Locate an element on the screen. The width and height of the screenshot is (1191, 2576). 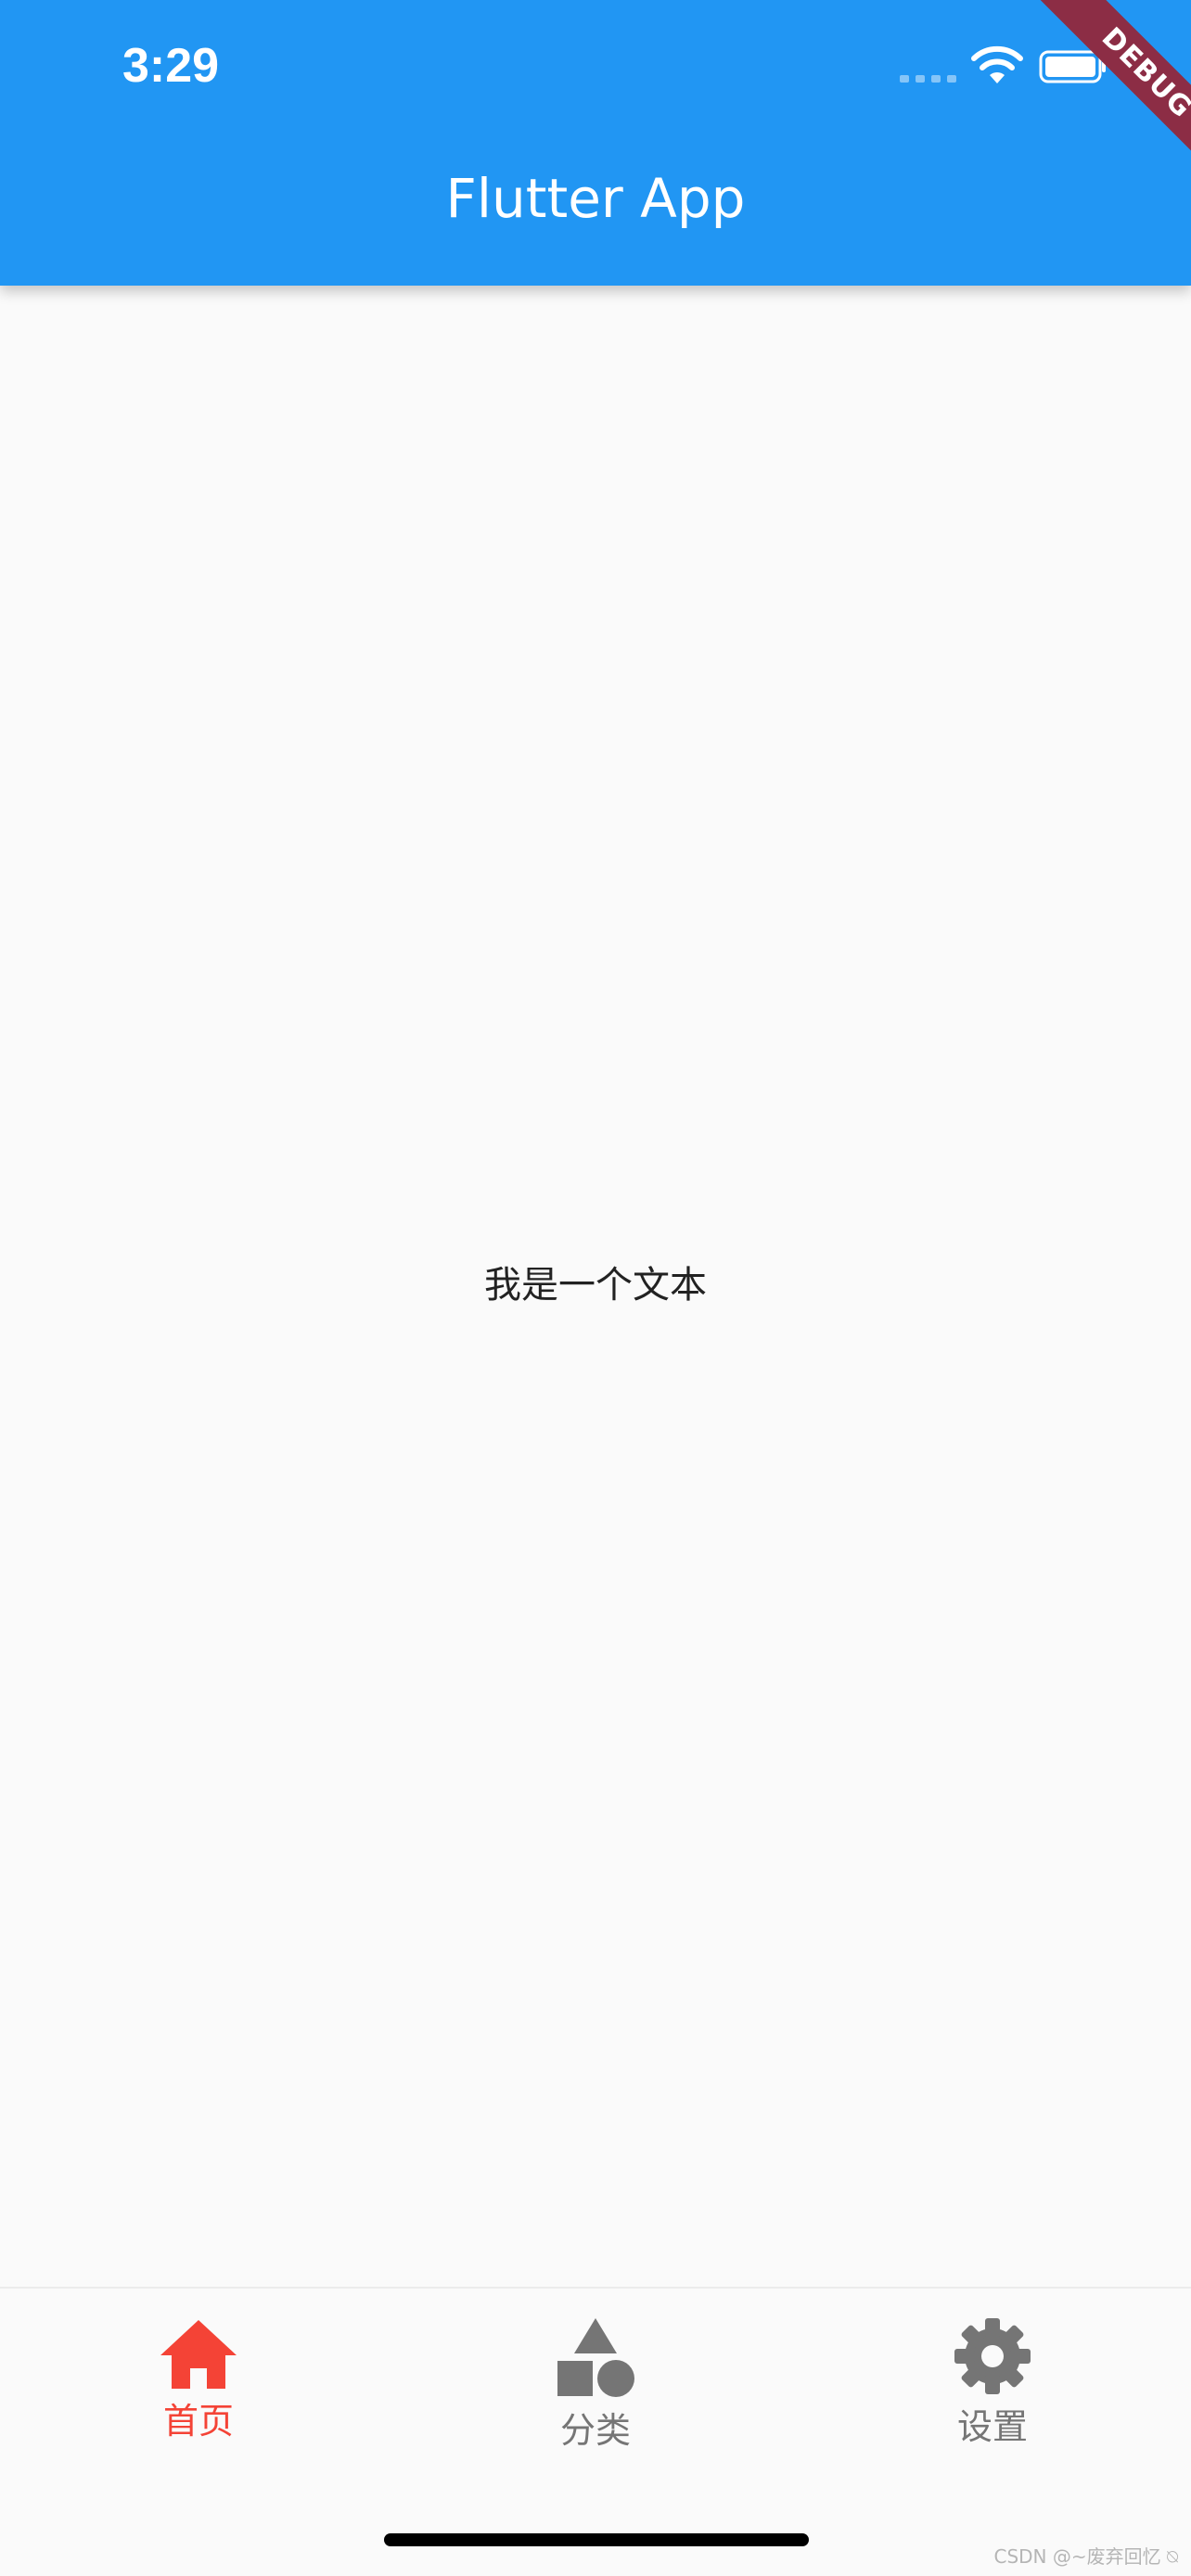
home-icon is located at coordinates (198, 2354).